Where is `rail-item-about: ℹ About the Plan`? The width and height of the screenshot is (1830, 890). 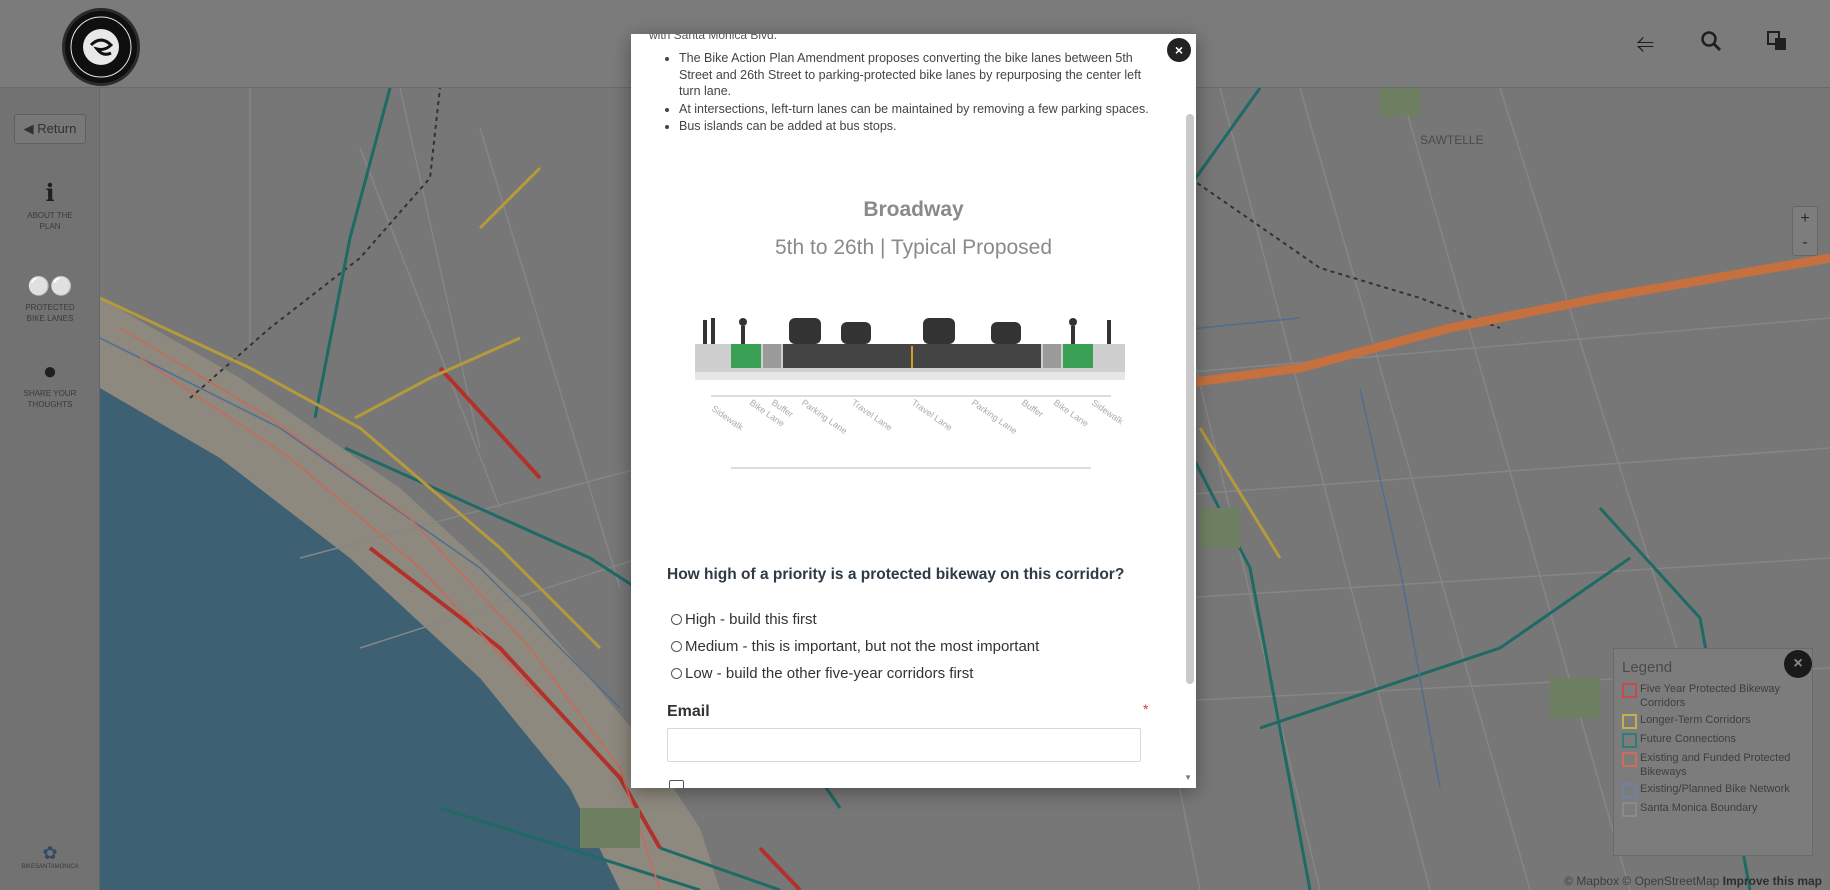 rail-item-about: ℹ About the Plan is located at coordinates (50, 206).